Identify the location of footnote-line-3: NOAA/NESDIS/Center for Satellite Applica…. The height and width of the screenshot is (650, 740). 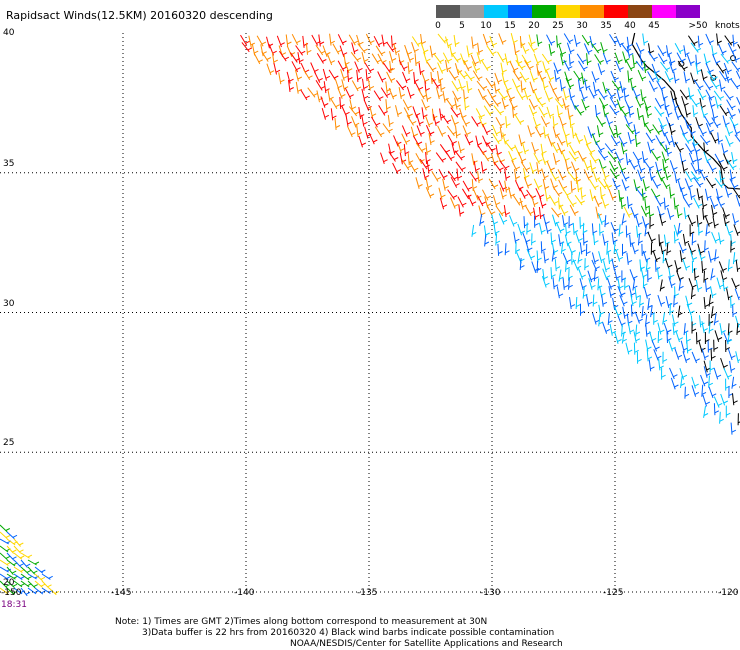
(426, 644).